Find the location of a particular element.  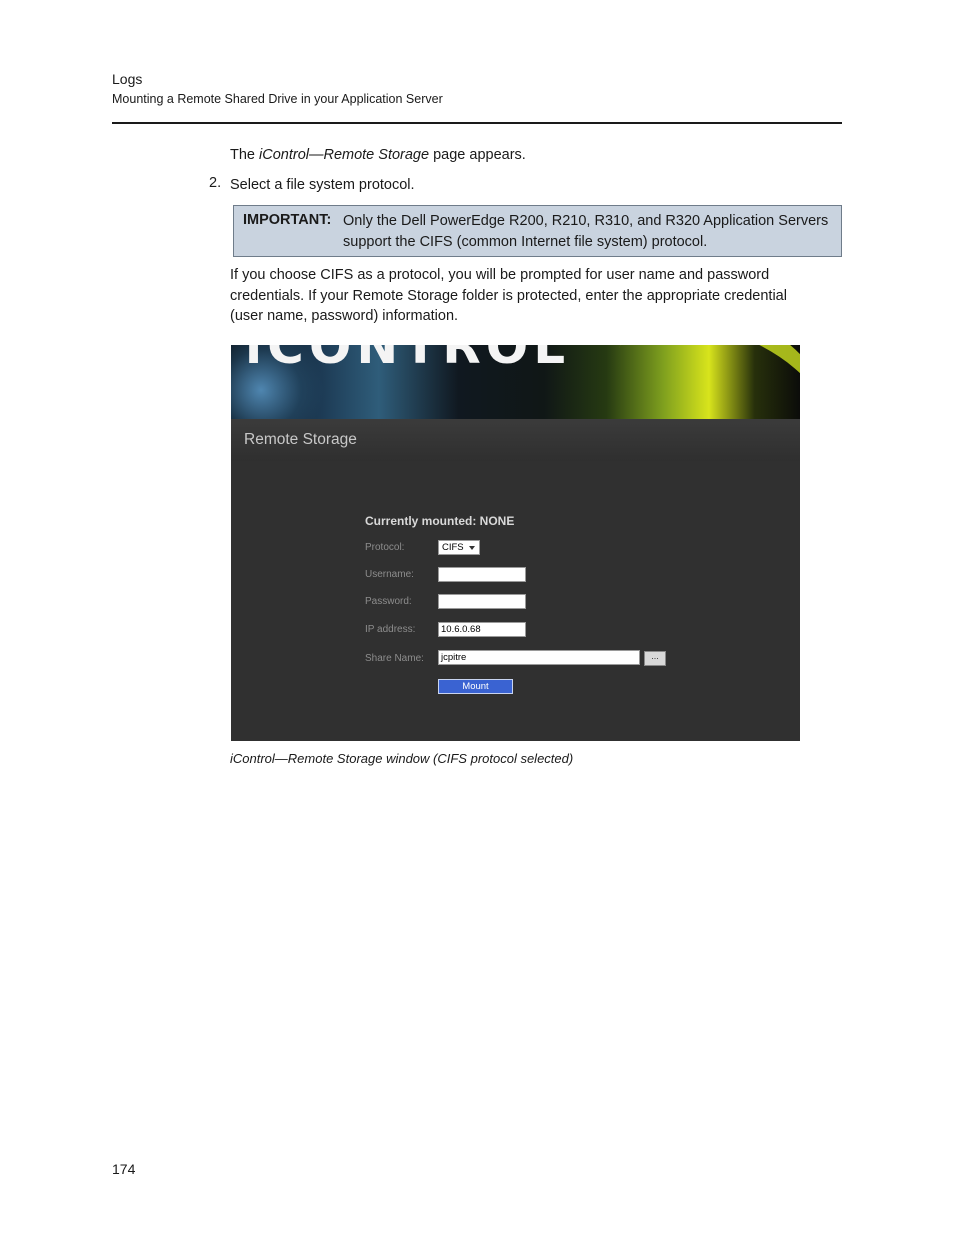

password-label: Password: is located at coordinates (388, 601).